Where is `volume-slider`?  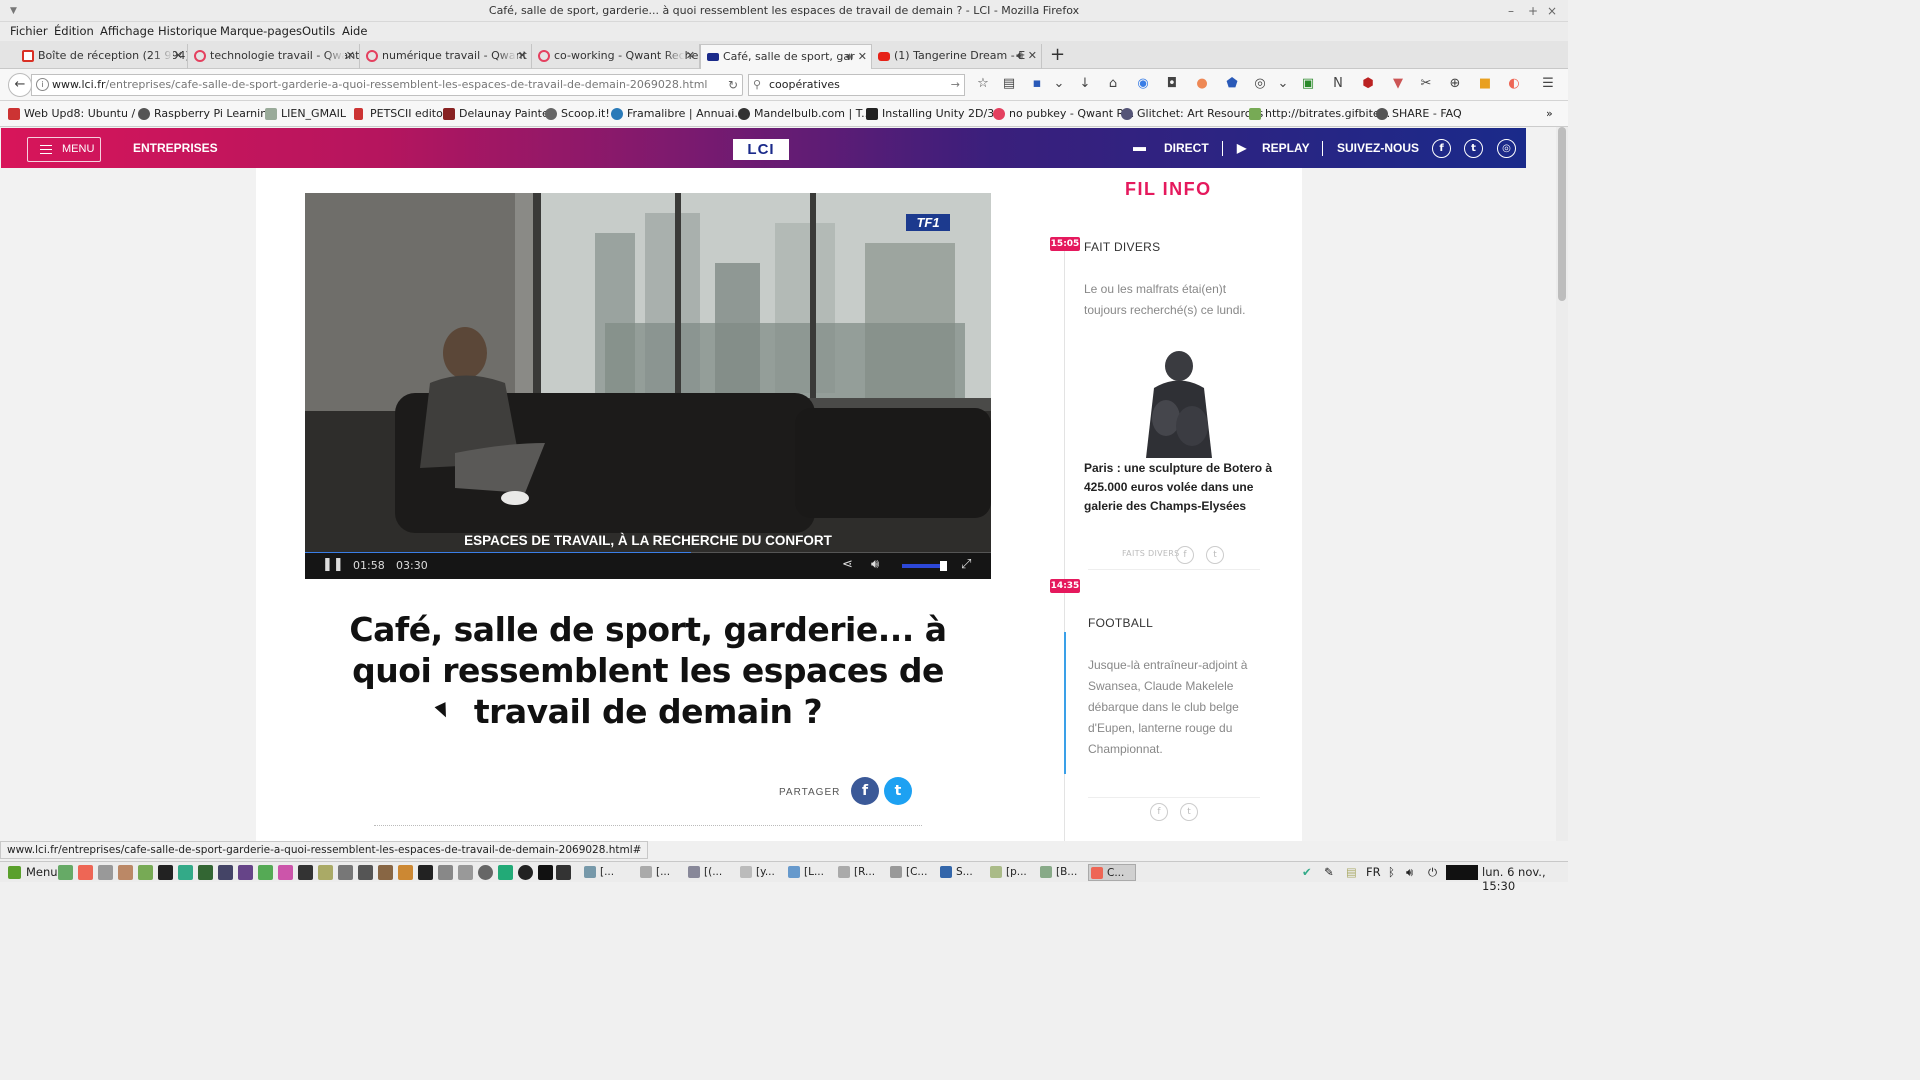
volume-slider is located at coordinates (924, 566).